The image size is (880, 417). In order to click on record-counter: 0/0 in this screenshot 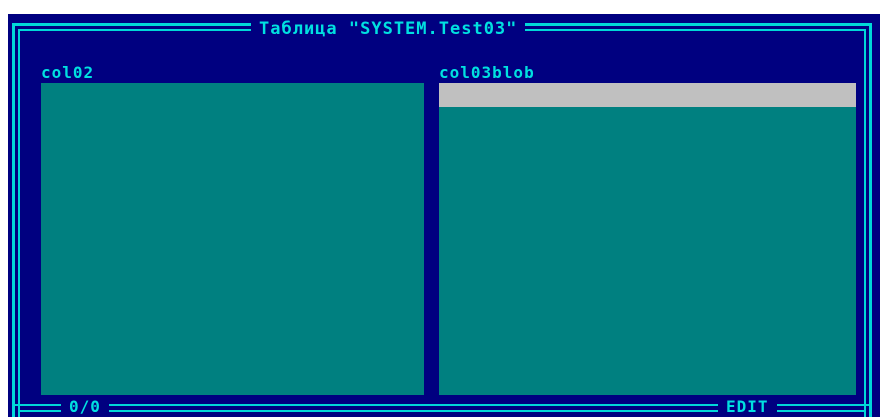, I will do `click(85, 407)`.